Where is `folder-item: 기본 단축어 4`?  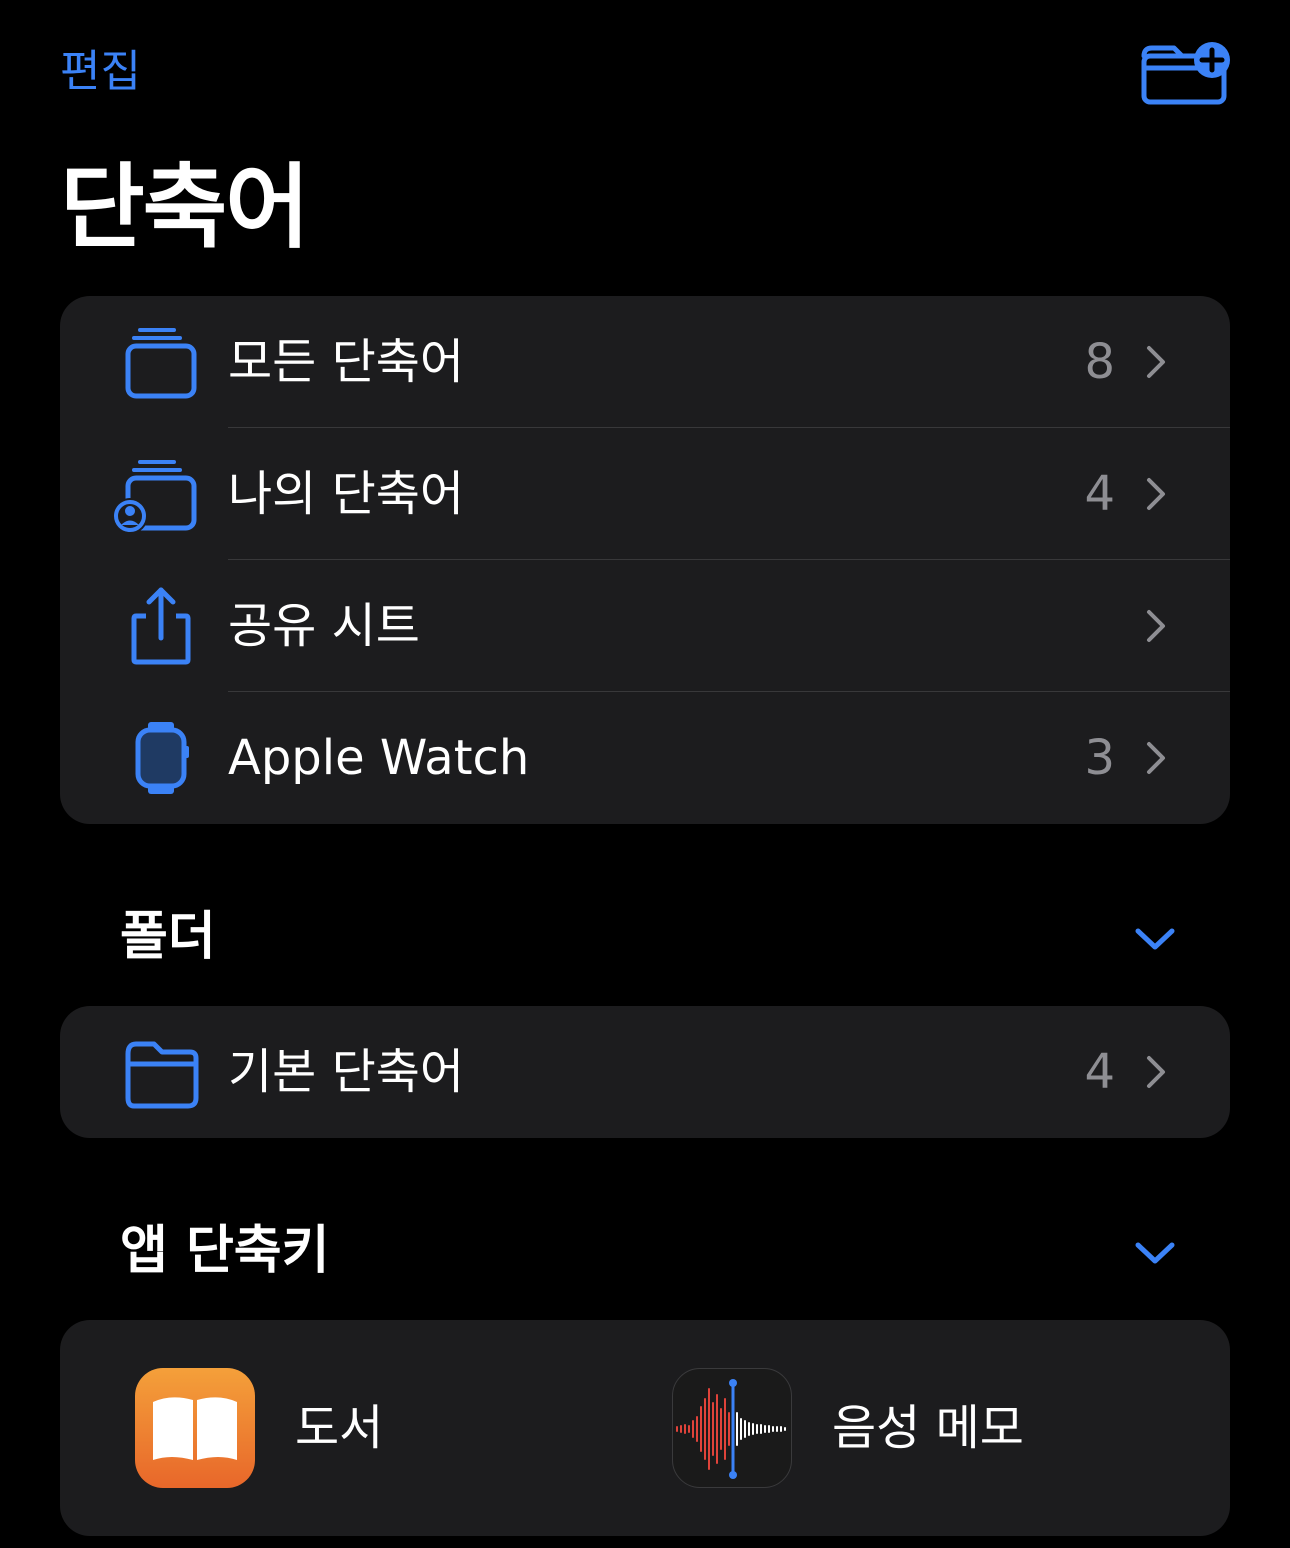
folder-item: 기본 단축어 4 is located at coordinates (645, 1072).